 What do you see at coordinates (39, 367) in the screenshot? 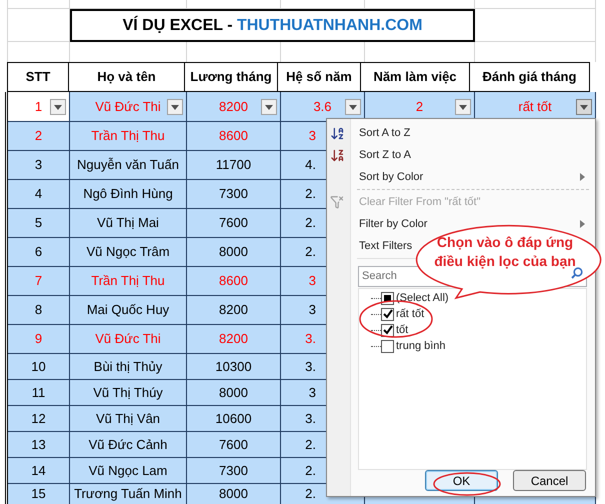
I see `table-cell: 10` at bounding box center [39, 367].